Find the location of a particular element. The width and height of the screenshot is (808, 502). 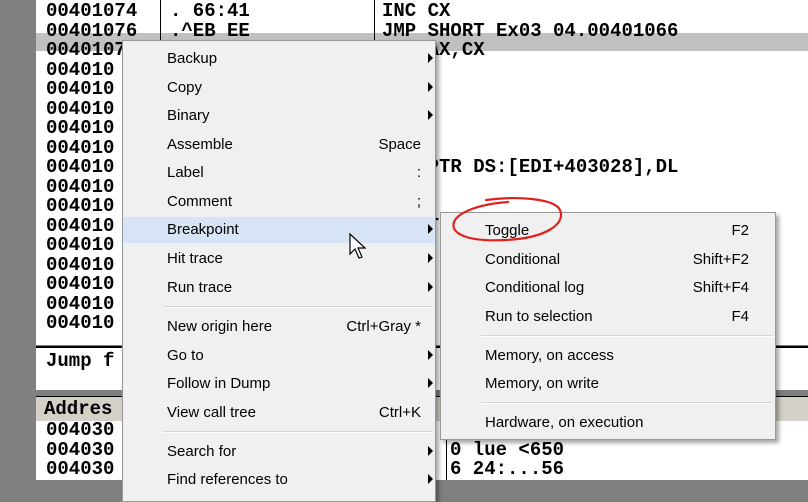

menu-item-copy: Copy is located at coordinates (279, 88).